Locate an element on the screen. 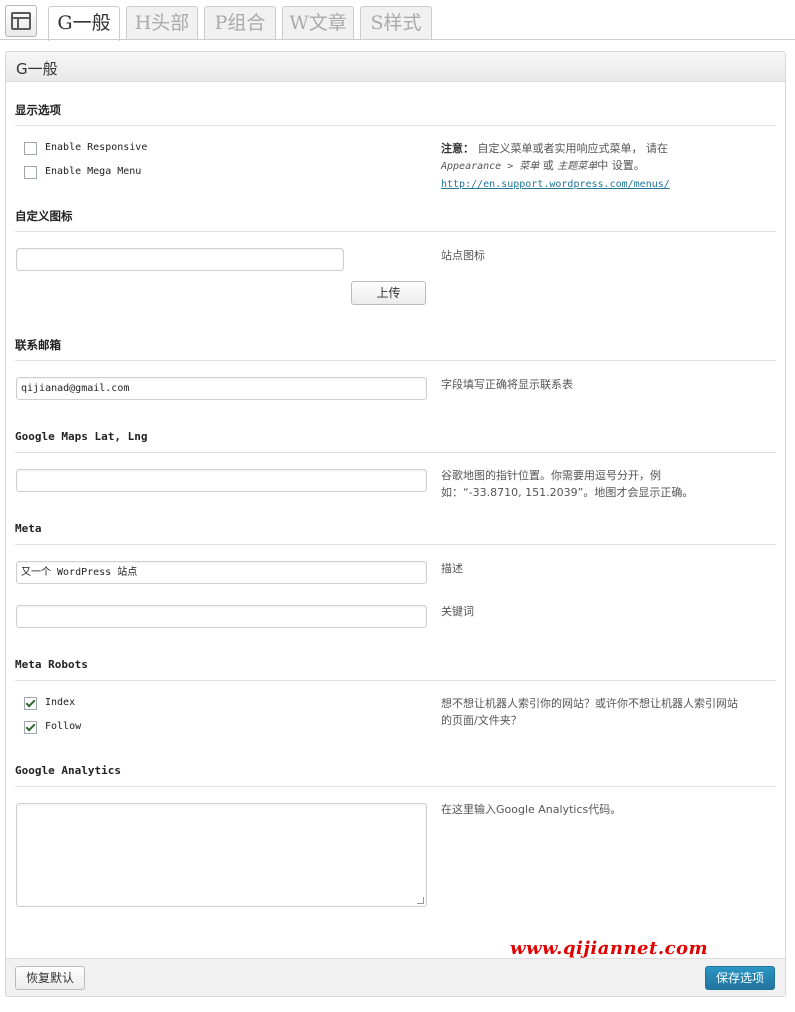 The image size is (795, 1012). tab-style: S样式 is located at coordinates (396, 23).